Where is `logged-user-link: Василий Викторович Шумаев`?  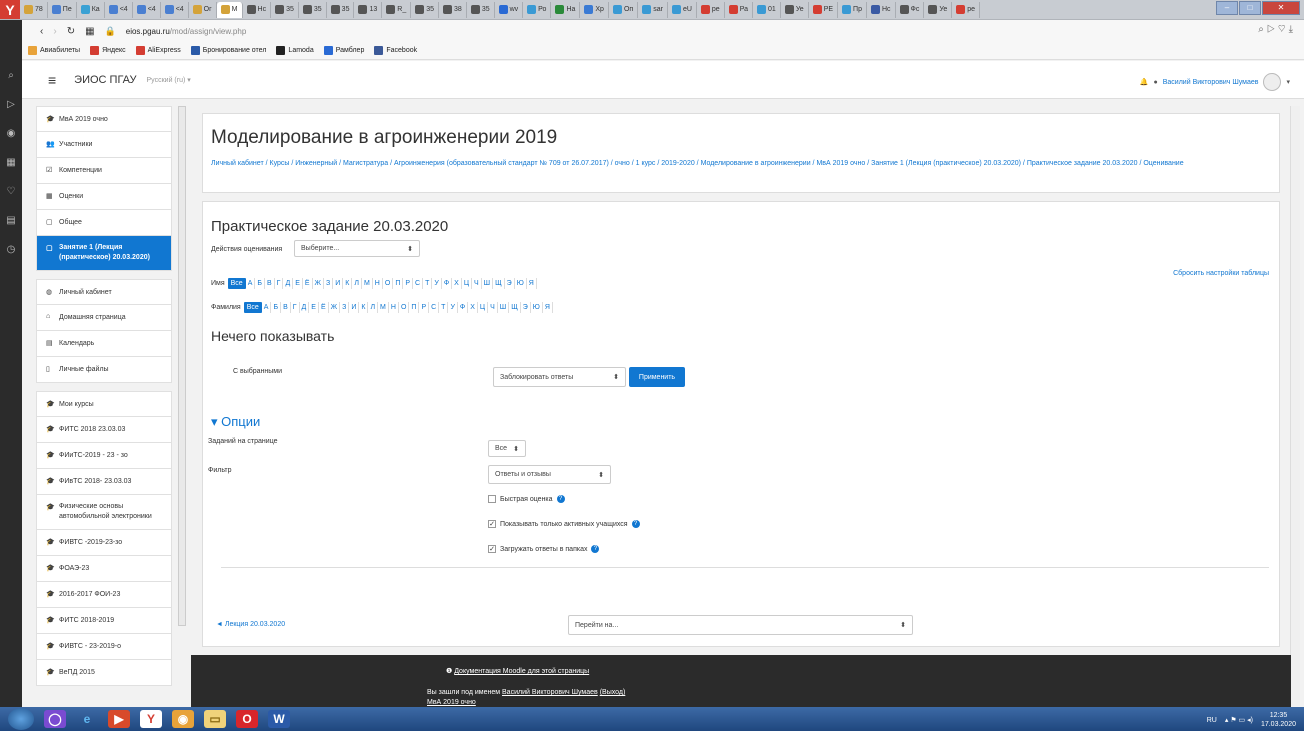 logged-user-link: Василий Викторович Шумаев is located at coordinates (550, 692).